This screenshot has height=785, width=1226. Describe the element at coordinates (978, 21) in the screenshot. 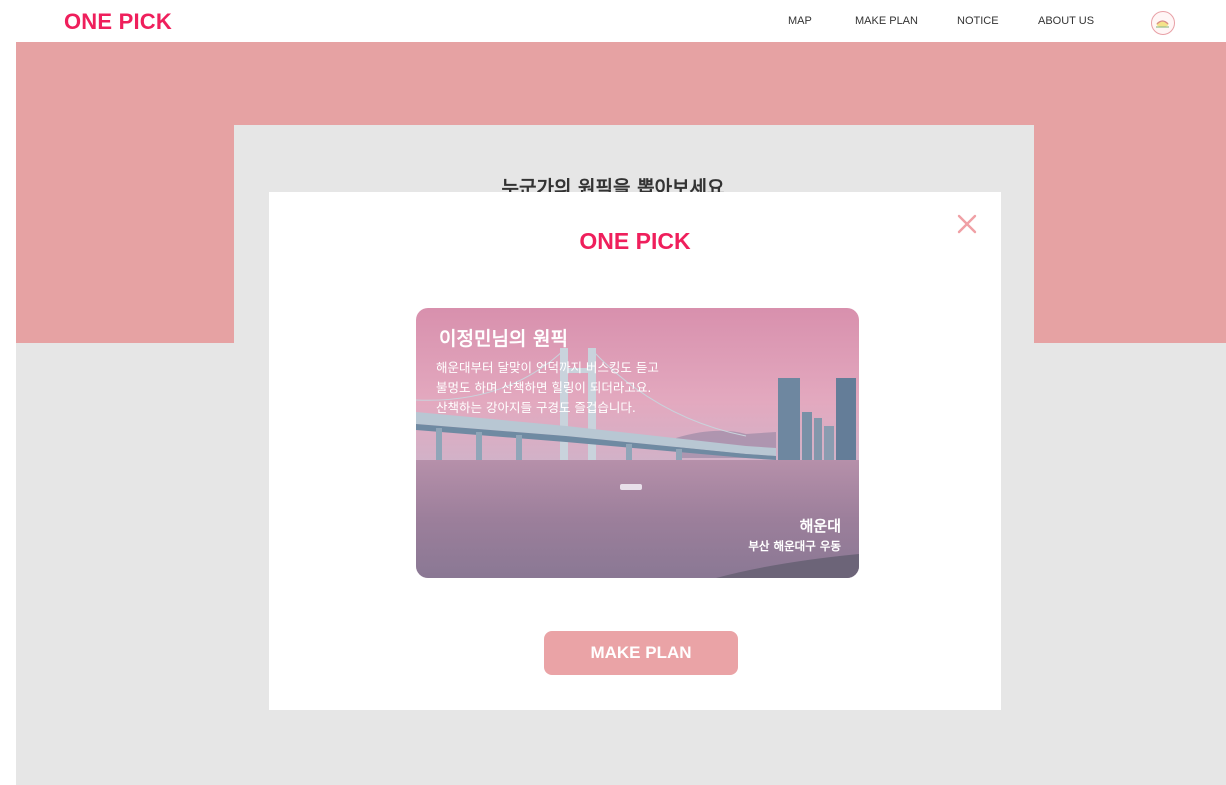

I see `nav-link-notice: NOTICE` at that location.